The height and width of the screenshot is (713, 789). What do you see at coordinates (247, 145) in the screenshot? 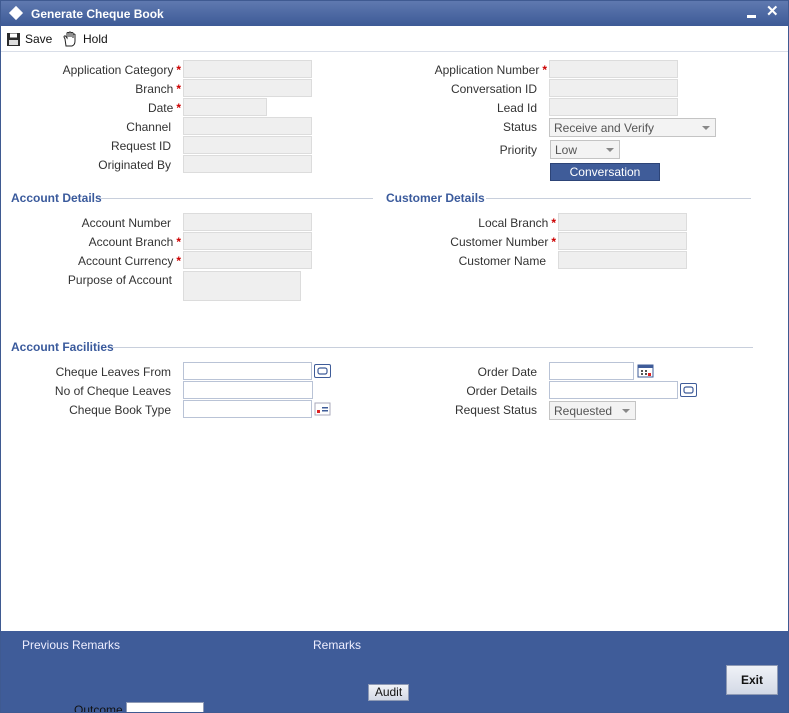
I see `request-id-field` at bounding box center [247, 145].